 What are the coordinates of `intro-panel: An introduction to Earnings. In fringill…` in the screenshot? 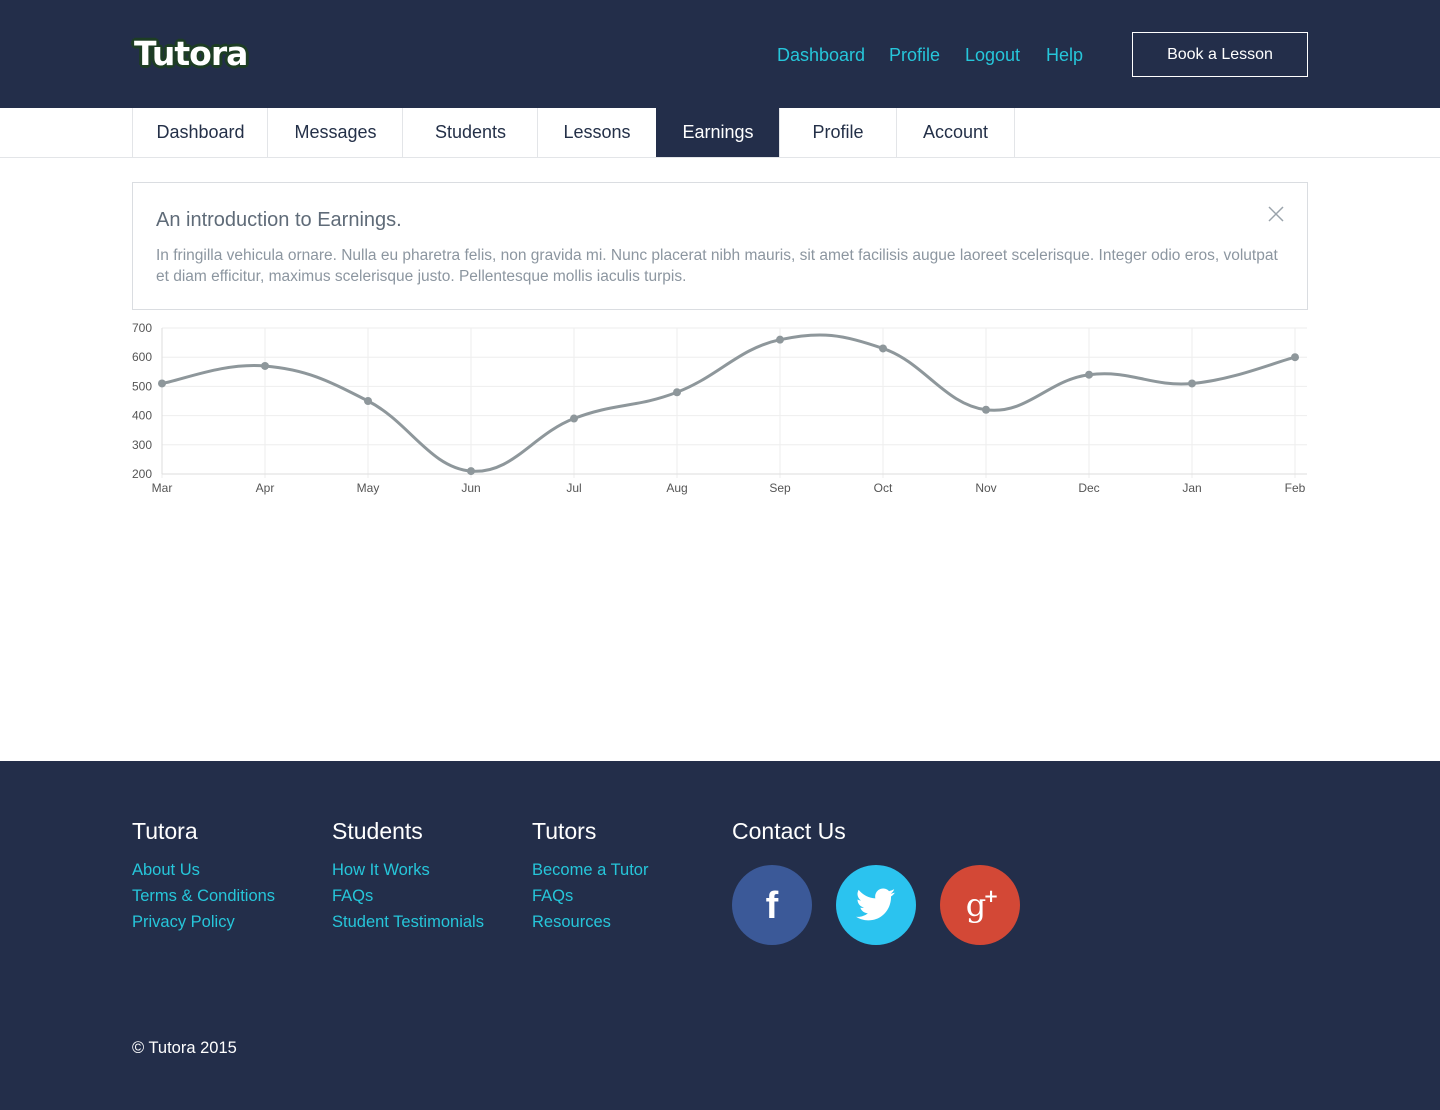 It's located at (720, 246).